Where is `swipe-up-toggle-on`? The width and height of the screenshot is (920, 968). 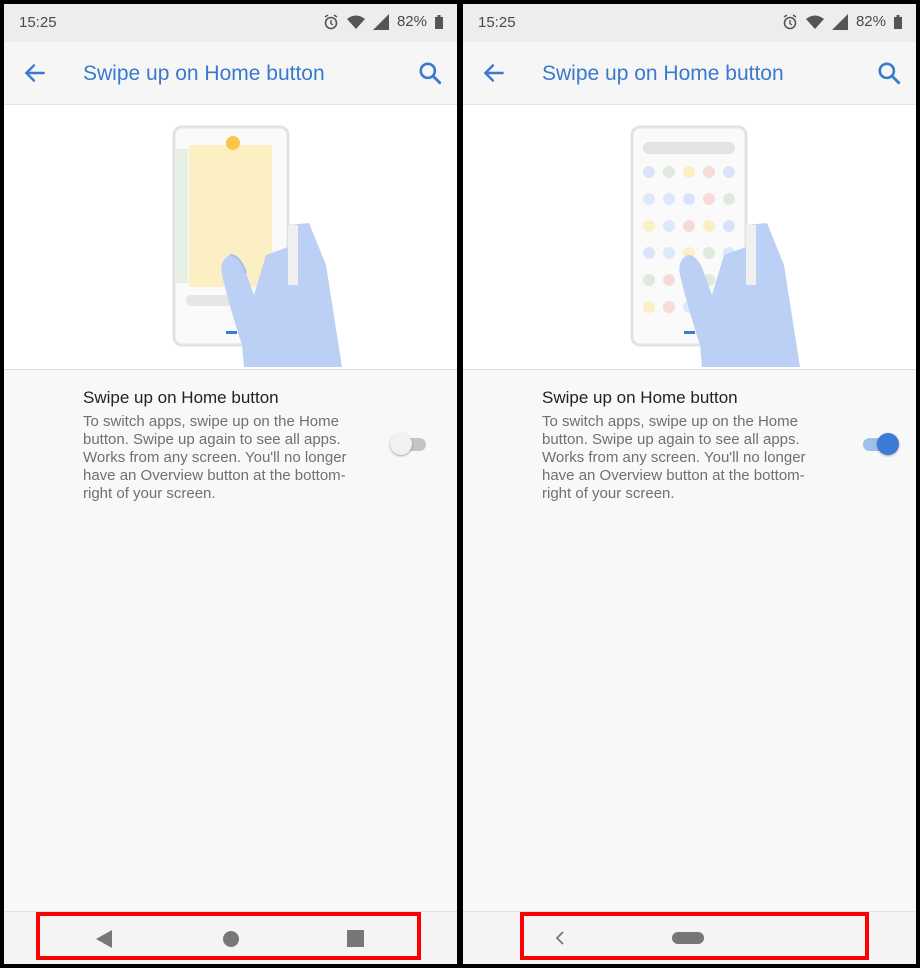 swipe-up-toggle-on is located at coordinates (879, 444).